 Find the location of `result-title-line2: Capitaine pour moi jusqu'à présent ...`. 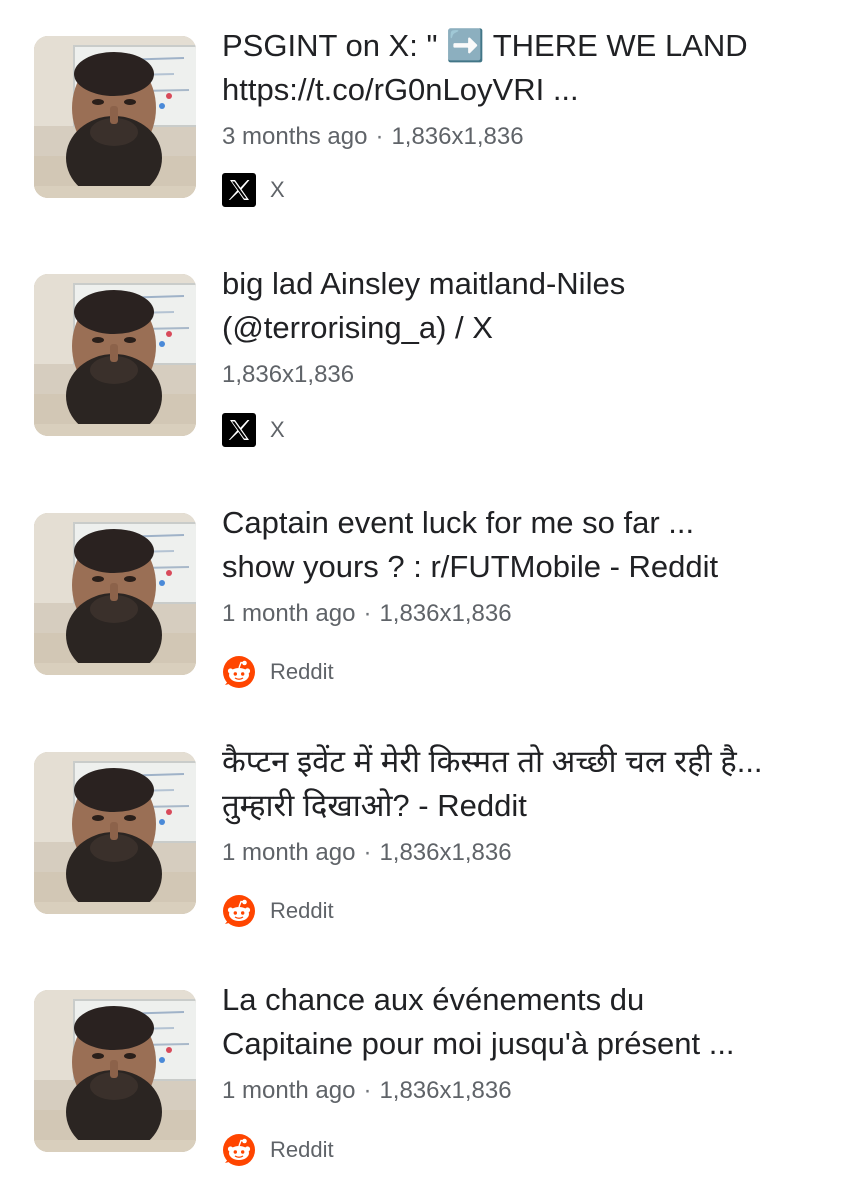

result-title-line2: Capitaine pour moi jusqu'à présent ... is located at coordinates (522, 1044).